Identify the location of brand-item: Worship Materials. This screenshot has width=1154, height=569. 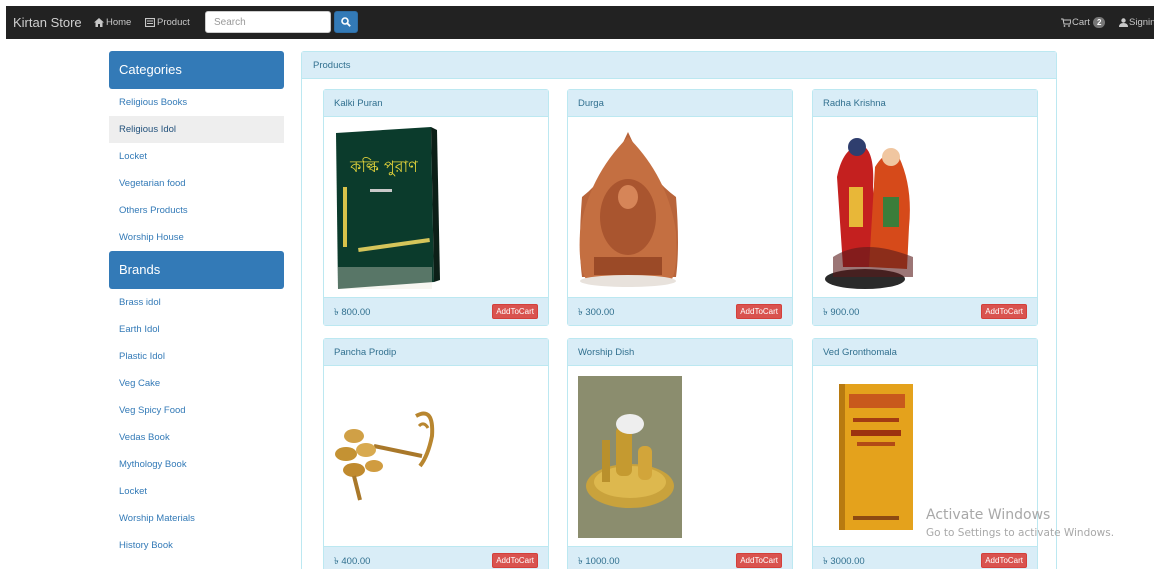
(196, 518).